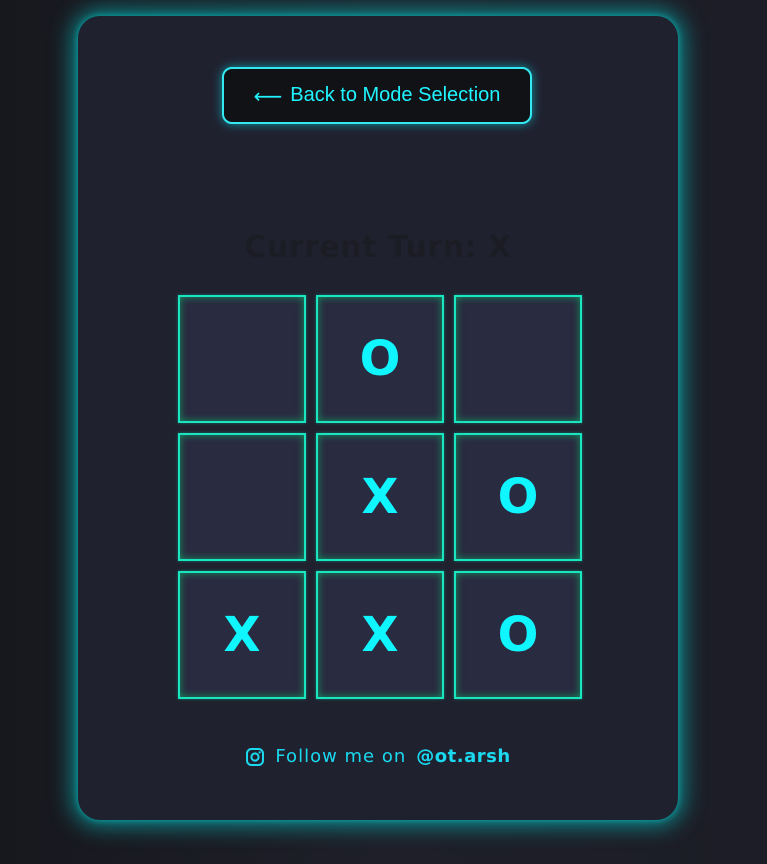 The width and height of the screenshot is (767, 864). I want to click on instagram-icon, so click(255, 757).